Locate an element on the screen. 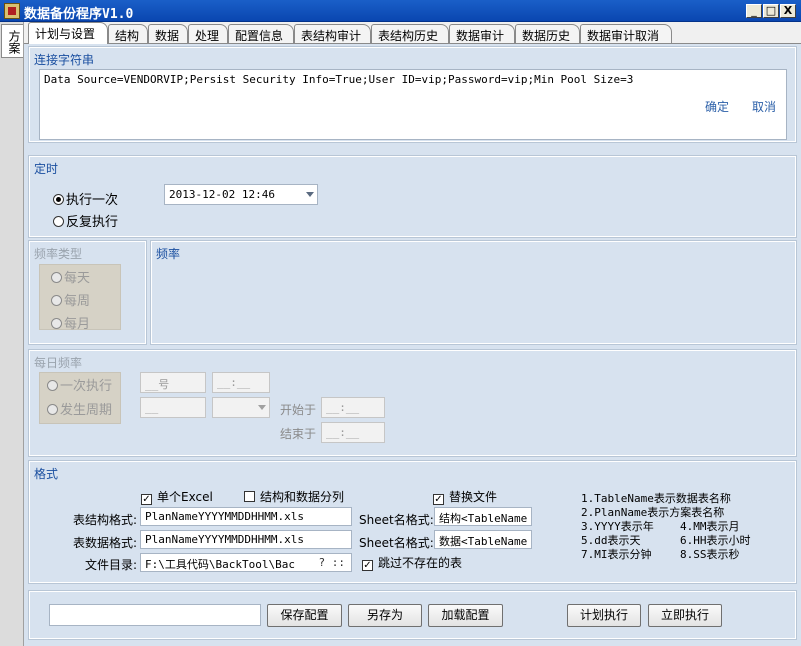 The height and width of the screenshot is (646, 801). struct-format-label: 表结构格式: is located at coordinates (105, 520).